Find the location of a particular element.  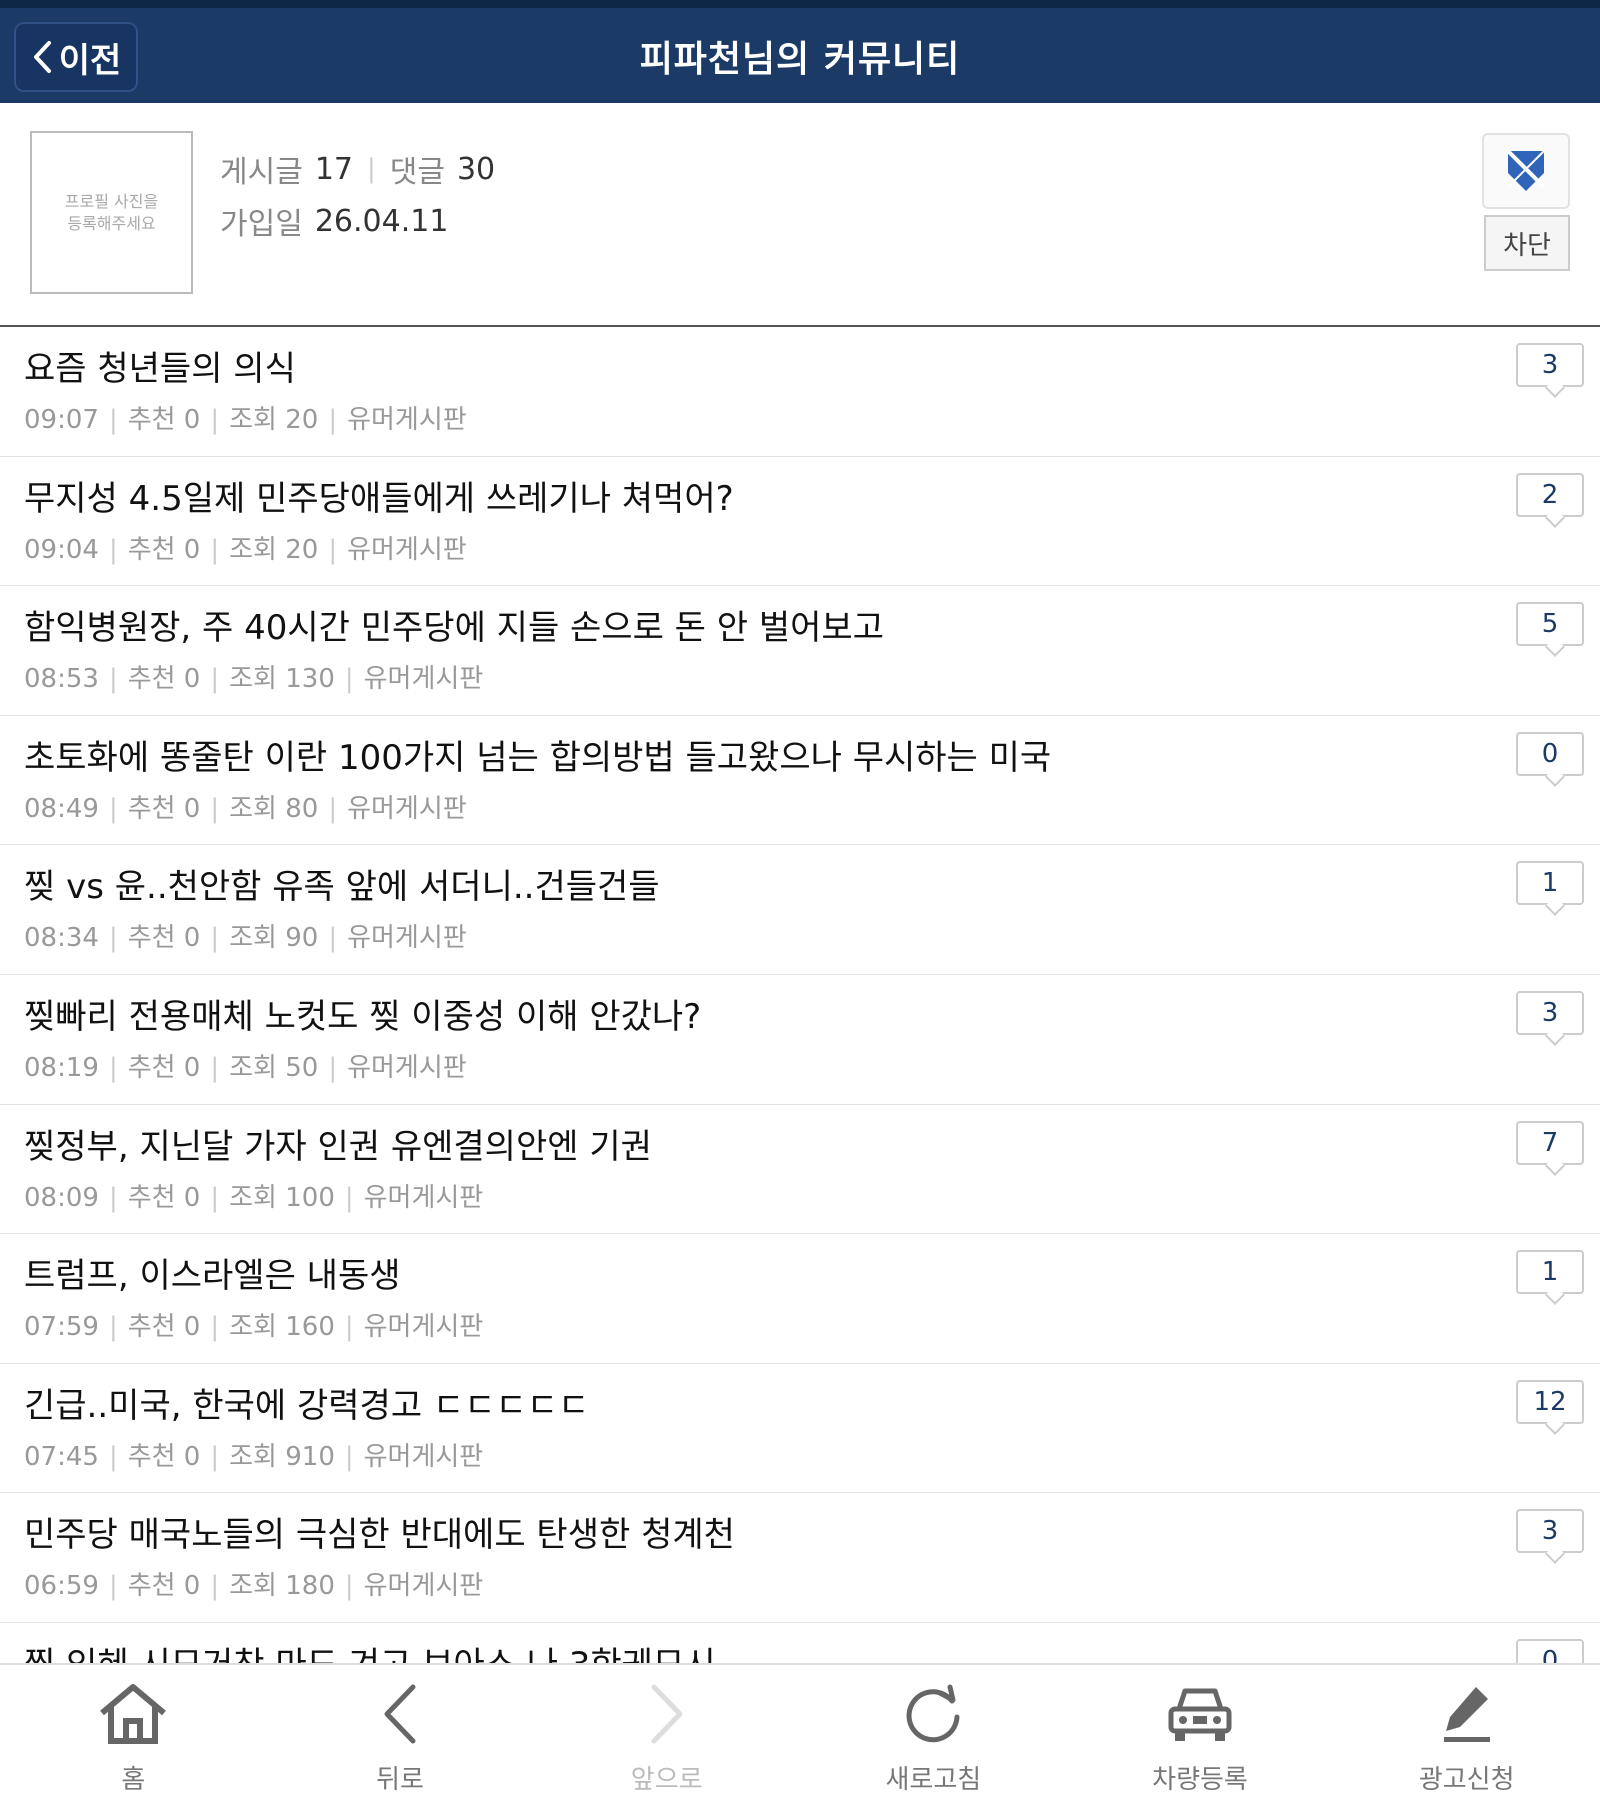

back-arrow-icon is located at coordinates (400, 1714).